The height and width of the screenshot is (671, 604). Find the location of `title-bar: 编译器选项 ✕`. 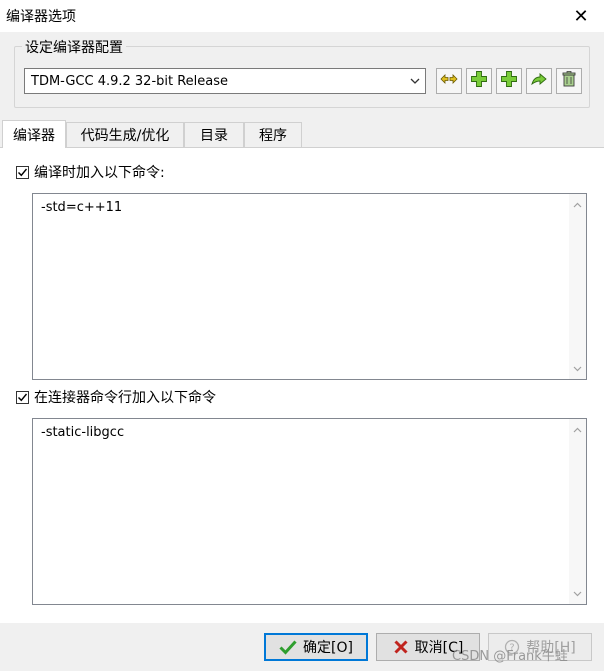

title-bar: 编译器选项 ✕ is located at coordinates (302, 16).